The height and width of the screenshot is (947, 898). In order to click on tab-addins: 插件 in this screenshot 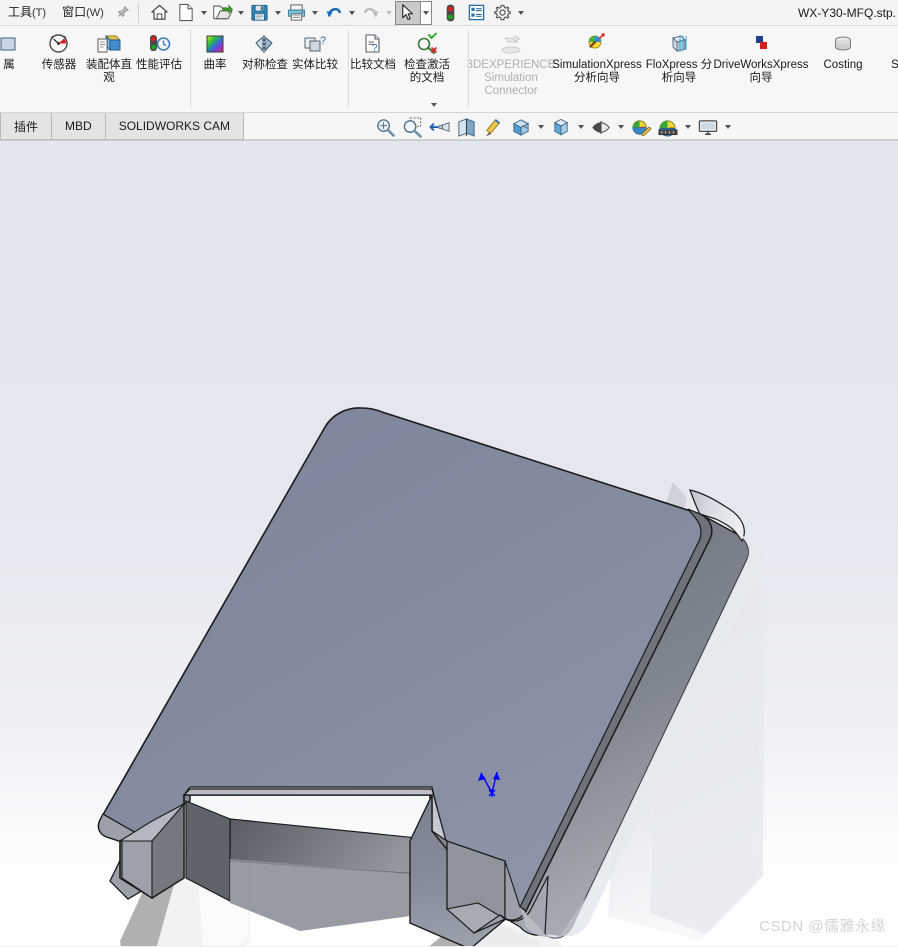, I will do `click(26, 126)`.